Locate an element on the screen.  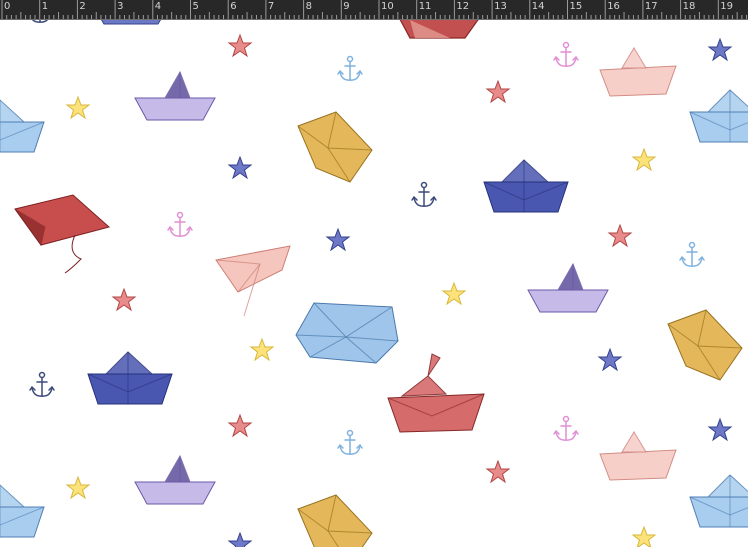
ruler-tick-label: 5 is located at coordinates (195, 6).